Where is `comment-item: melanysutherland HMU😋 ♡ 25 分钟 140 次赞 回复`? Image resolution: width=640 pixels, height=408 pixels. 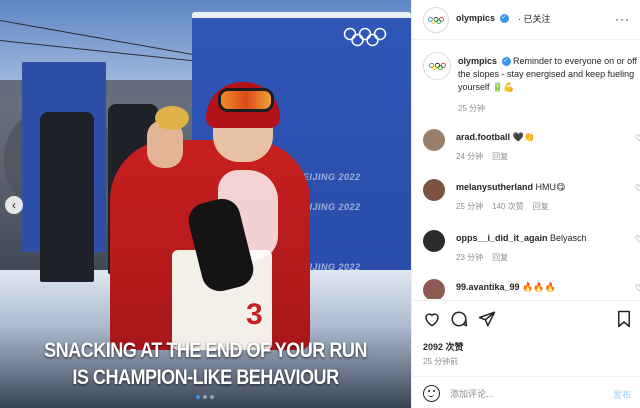 comment-item: melanysutherland HMU😋 ♡ 25 分钟 140 次赞 回复 is located at coordinates (531, 199).